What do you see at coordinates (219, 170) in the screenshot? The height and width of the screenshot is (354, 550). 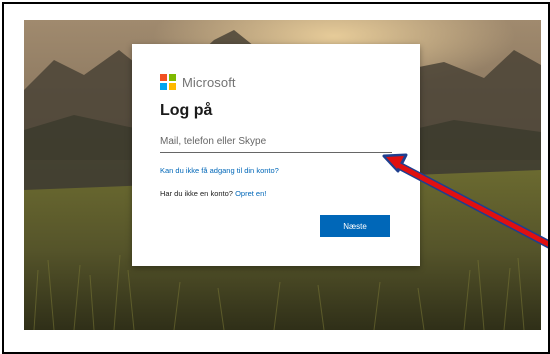 I see `cant-access-account-link: Kan du ikke få adgang til din konto?` at bounding box center [219, 170].